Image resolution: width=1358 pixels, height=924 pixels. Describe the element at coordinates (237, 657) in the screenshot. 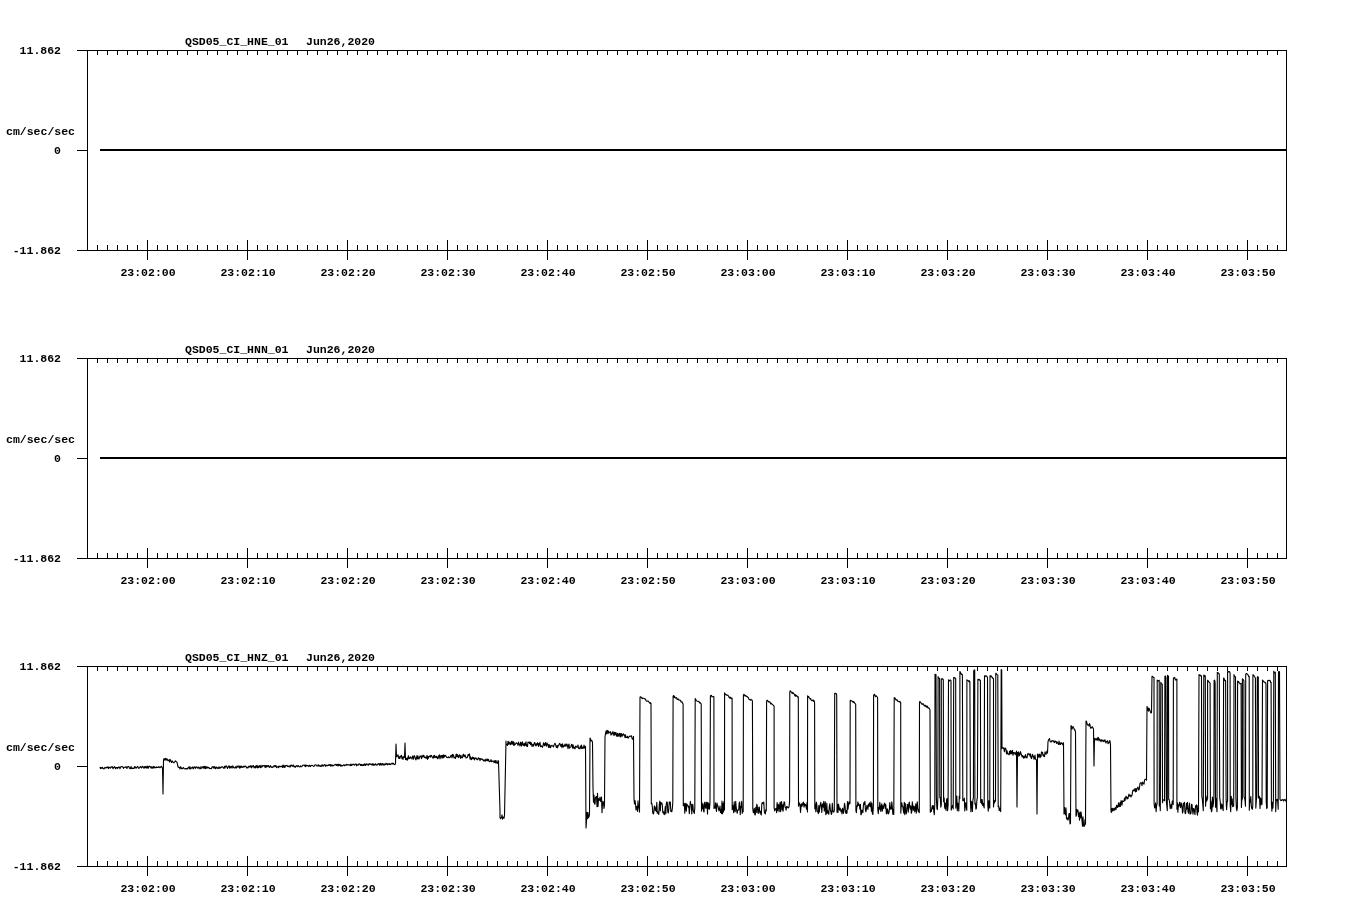

I see `station-label: QSD05_CI_HNZ_01` at that location.